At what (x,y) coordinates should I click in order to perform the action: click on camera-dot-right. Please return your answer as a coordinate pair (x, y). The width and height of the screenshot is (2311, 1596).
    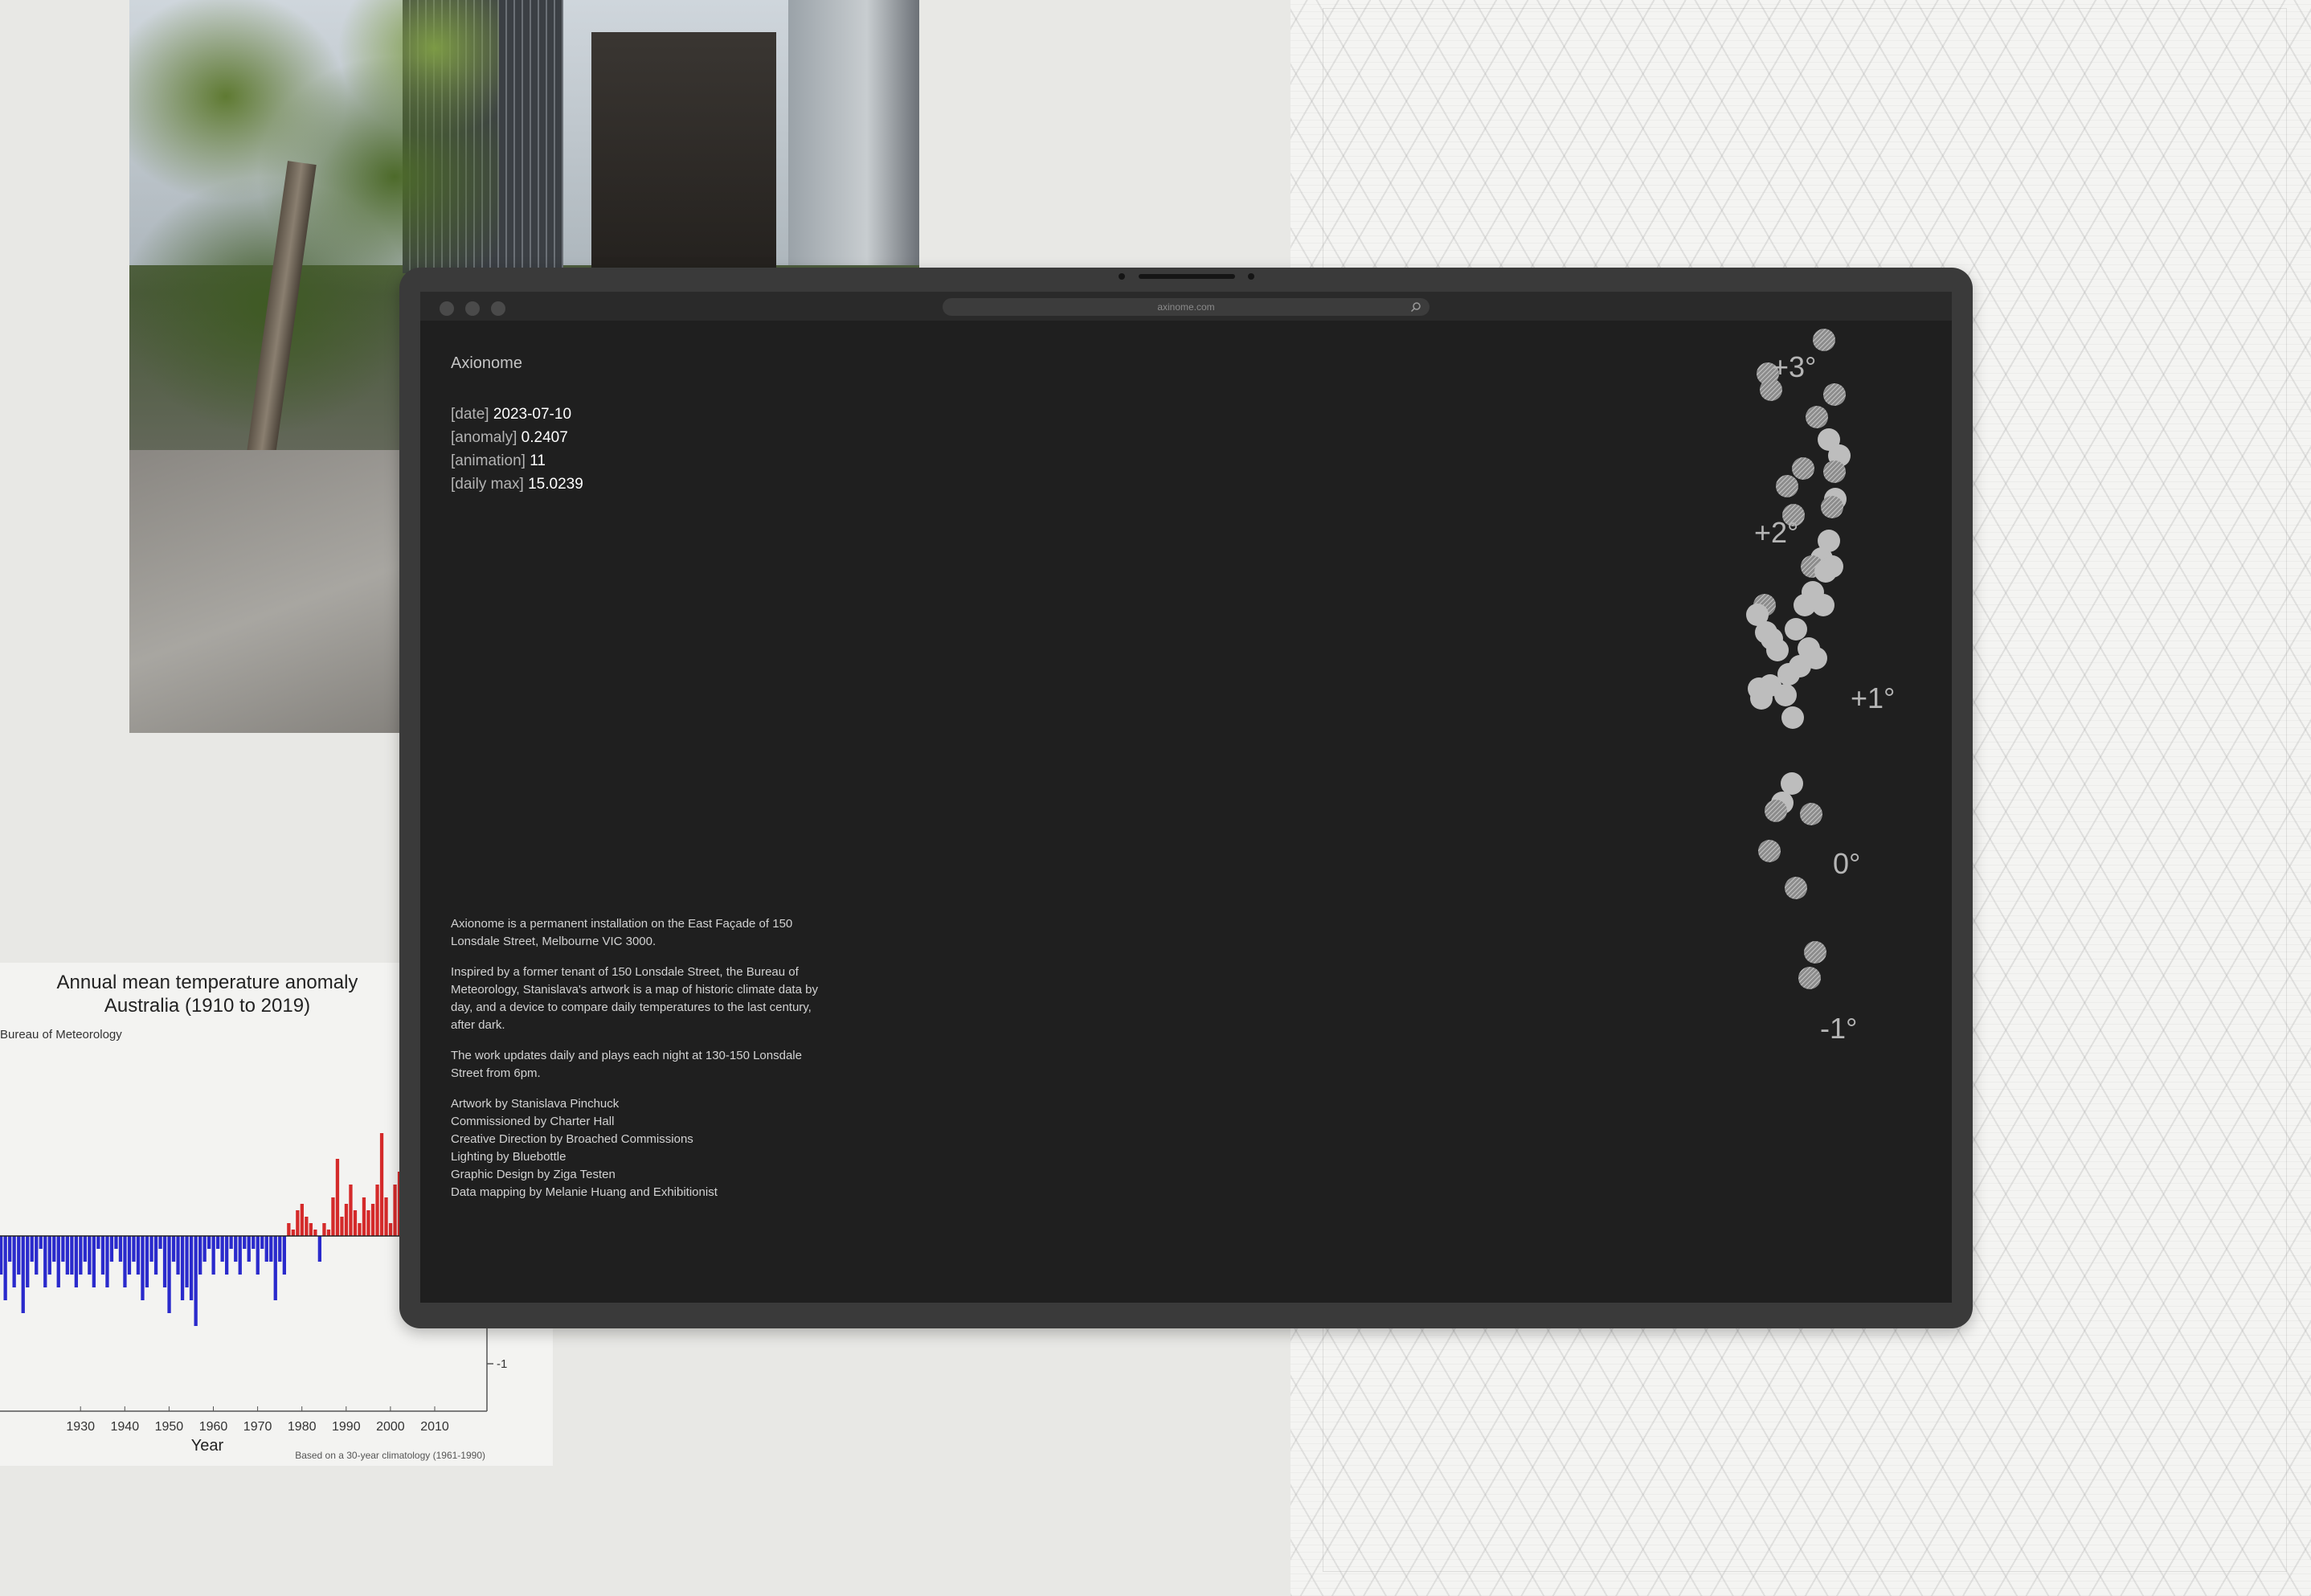
    Looking at the image, I should click on (1251, 276).